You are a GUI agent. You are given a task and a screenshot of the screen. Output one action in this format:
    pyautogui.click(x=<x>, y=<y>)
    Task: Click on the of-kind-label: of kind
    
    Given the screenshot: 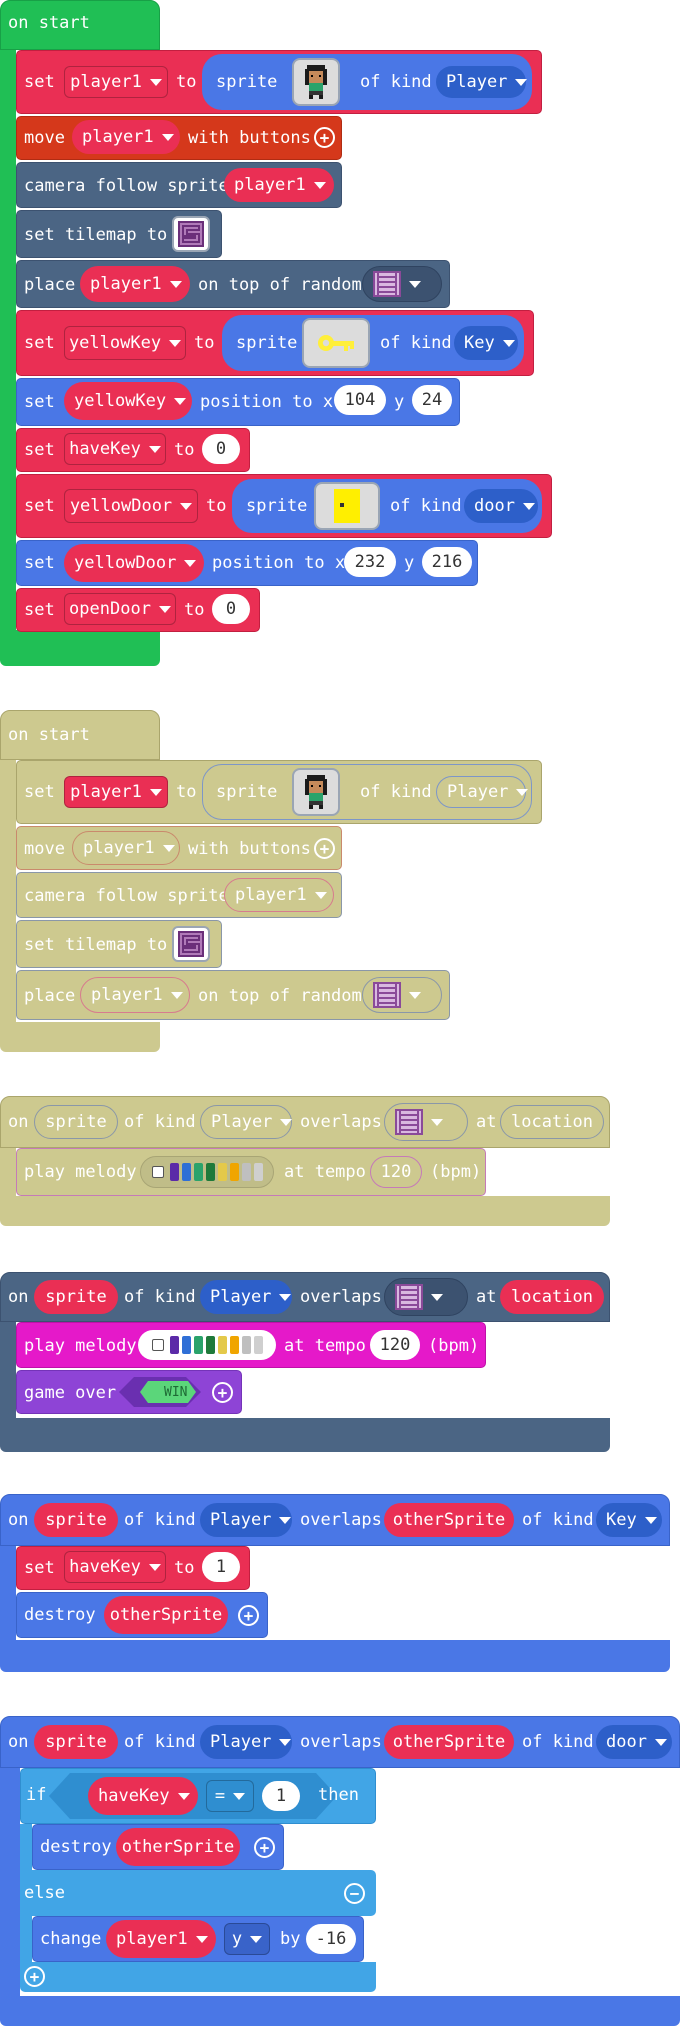 What is the action you would take?
    pyautogui.click(x=160, y=1742)
    